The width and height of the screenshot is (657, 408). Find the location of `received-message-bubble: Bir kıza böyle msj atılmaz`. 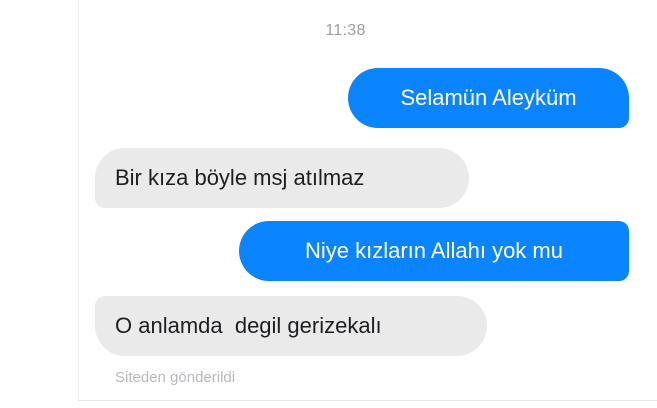

received-message-bubble: Bir kıza böyle msj atılmaz is located at coordinates (282, 178).